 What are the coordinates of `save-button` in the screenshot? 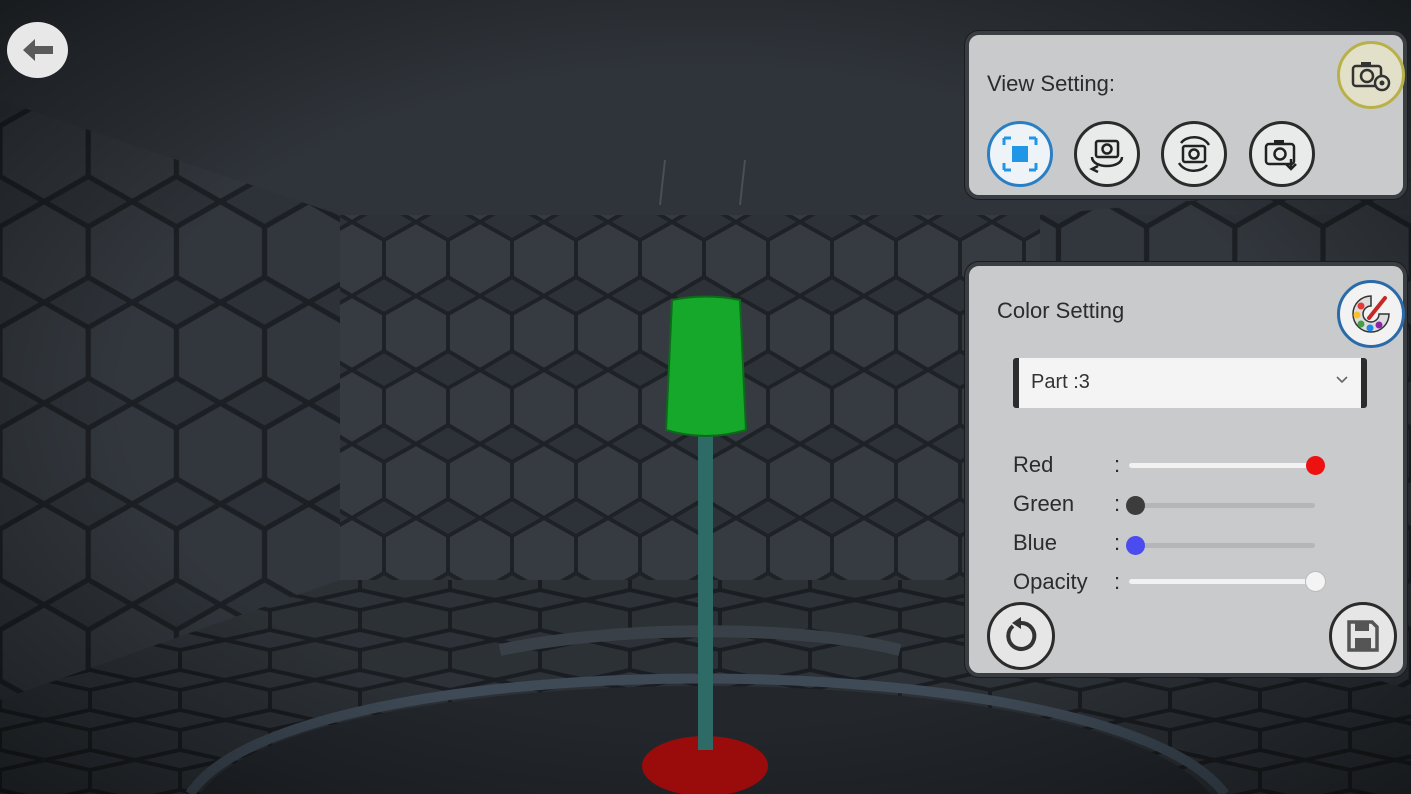 It's located at (1363, 636).